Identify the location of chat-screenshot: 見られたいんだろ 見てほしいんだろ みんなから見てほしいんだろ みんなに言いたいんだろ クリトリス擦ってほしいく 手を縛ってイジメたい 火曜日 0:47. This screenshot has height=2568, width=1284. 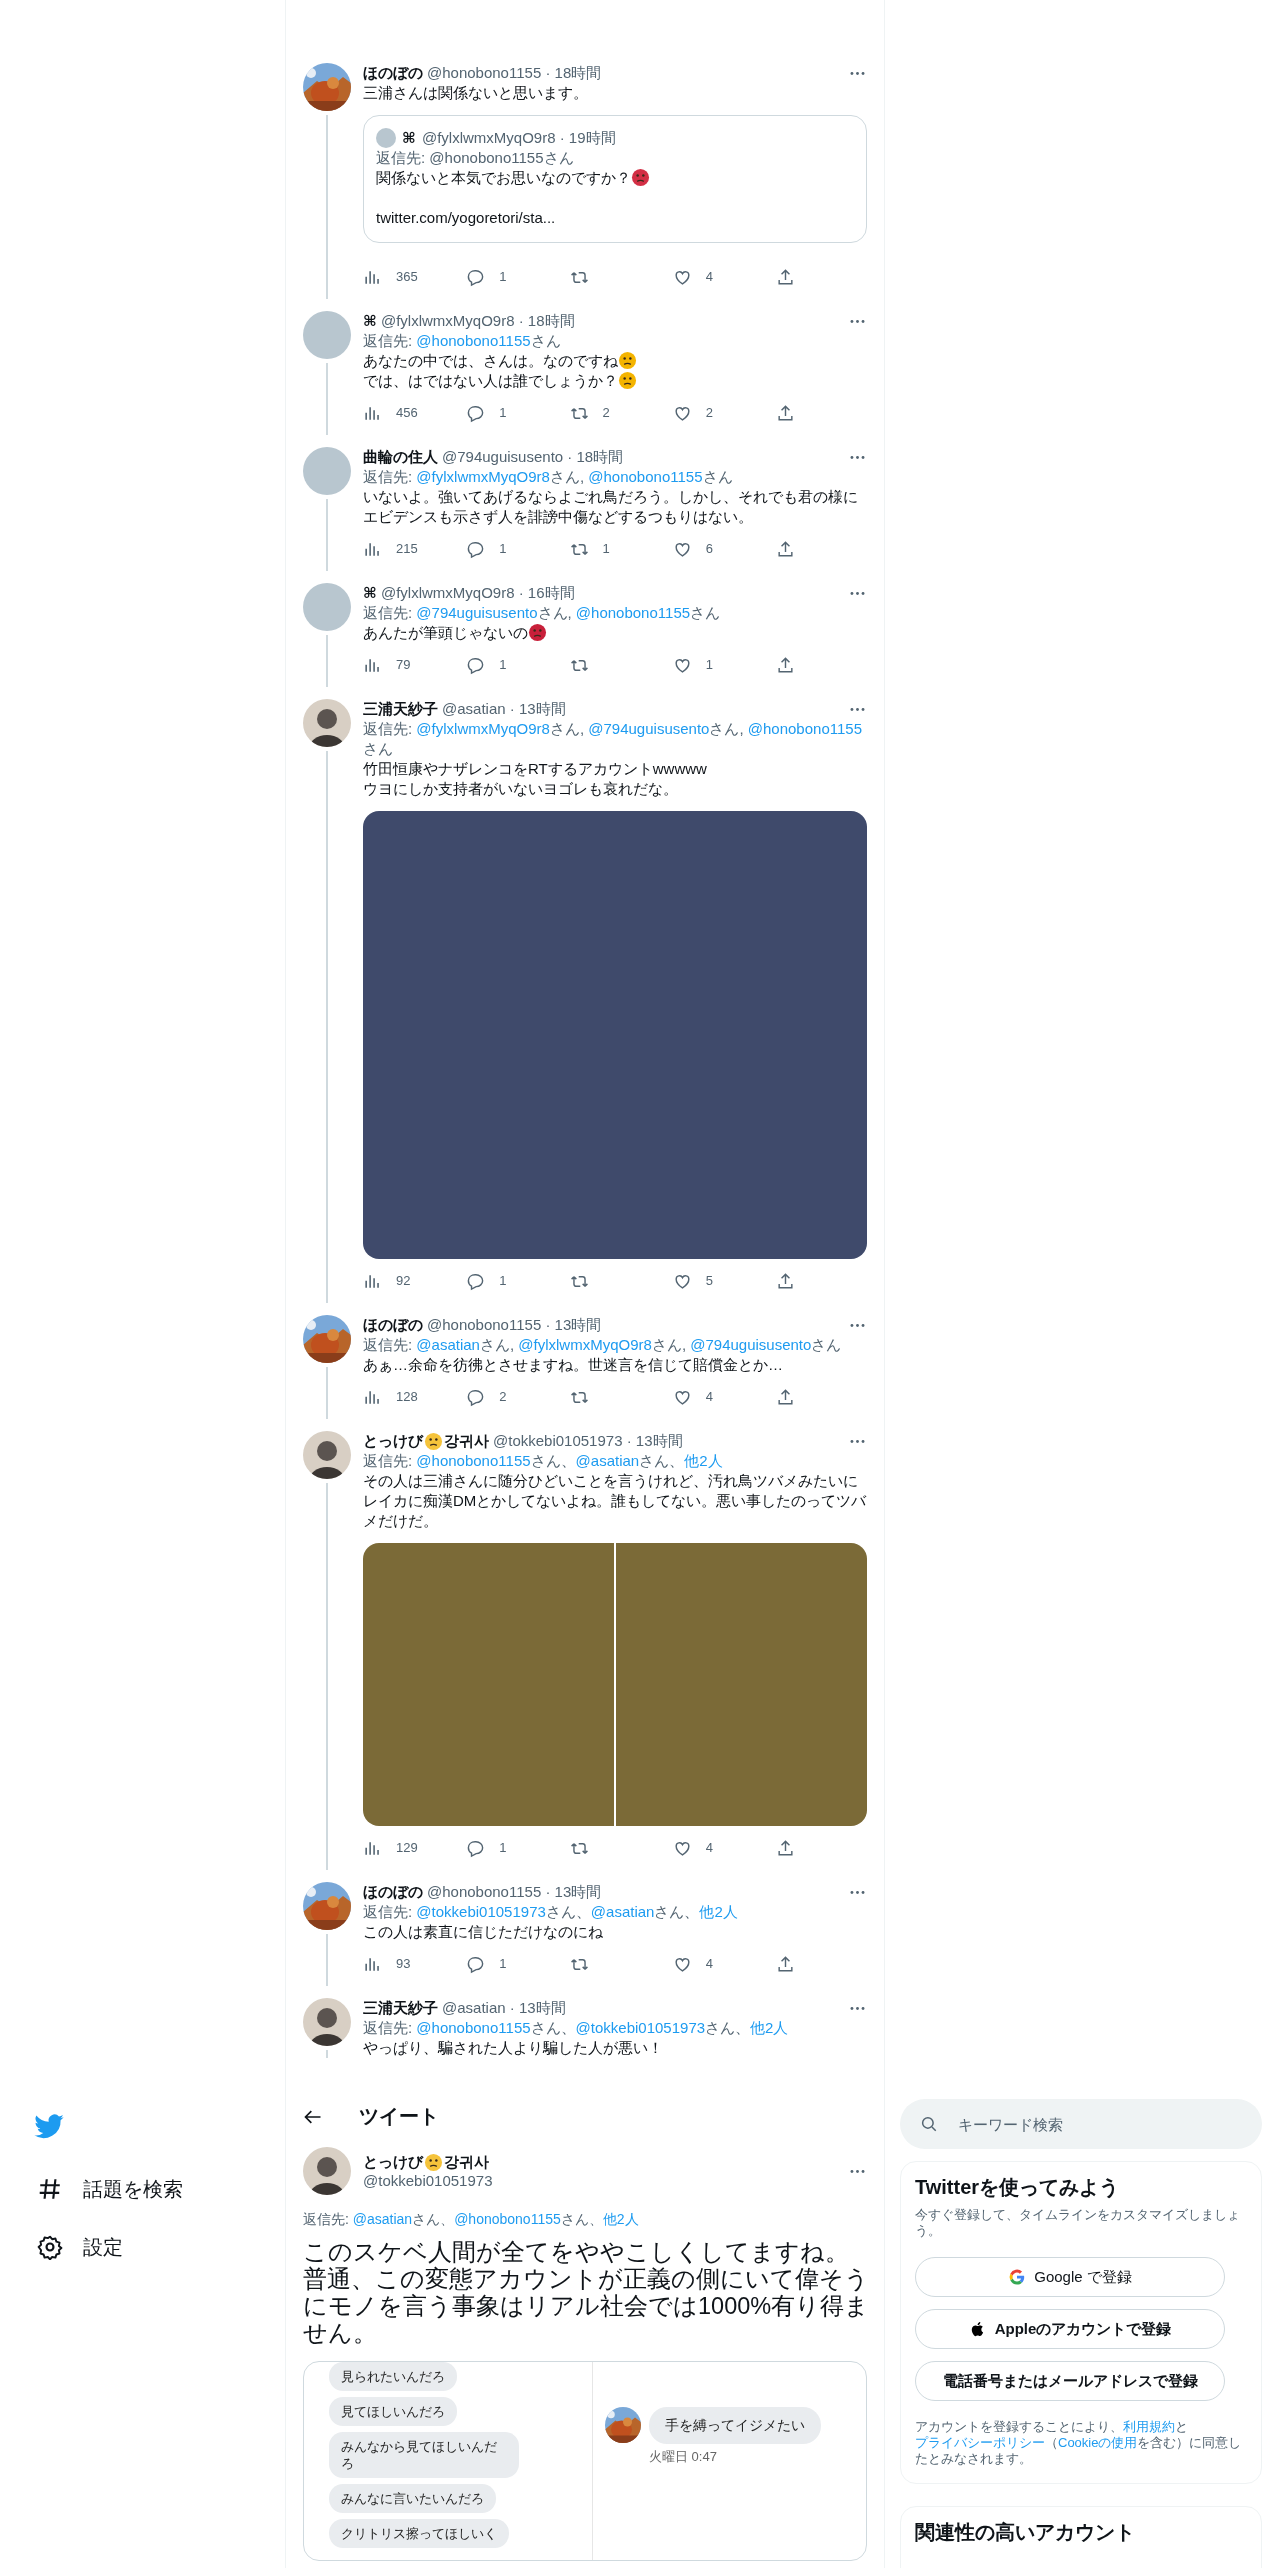
(585, 2461).